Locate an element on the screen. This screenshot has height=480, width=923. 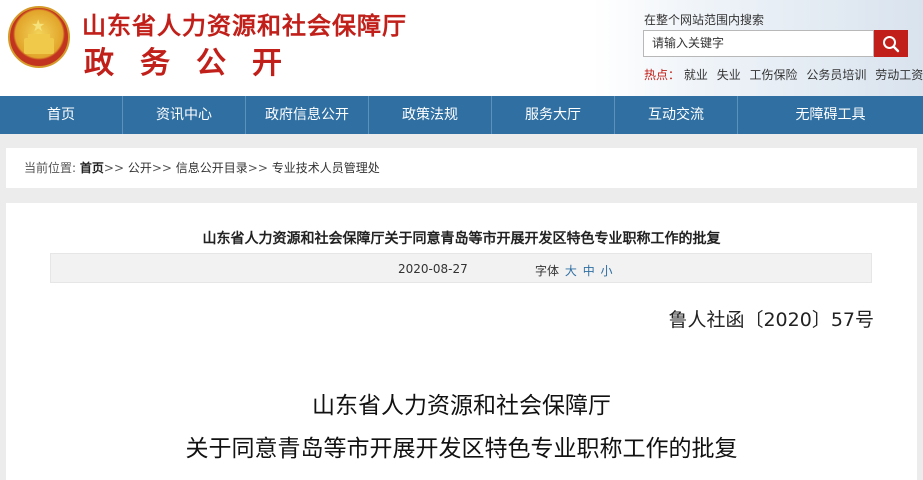
article-title: 山东省人力资源和社会保障厅关于同意青岛等市开展开发区特色专业职称工作的批复 is located at coordinates (461, 239).